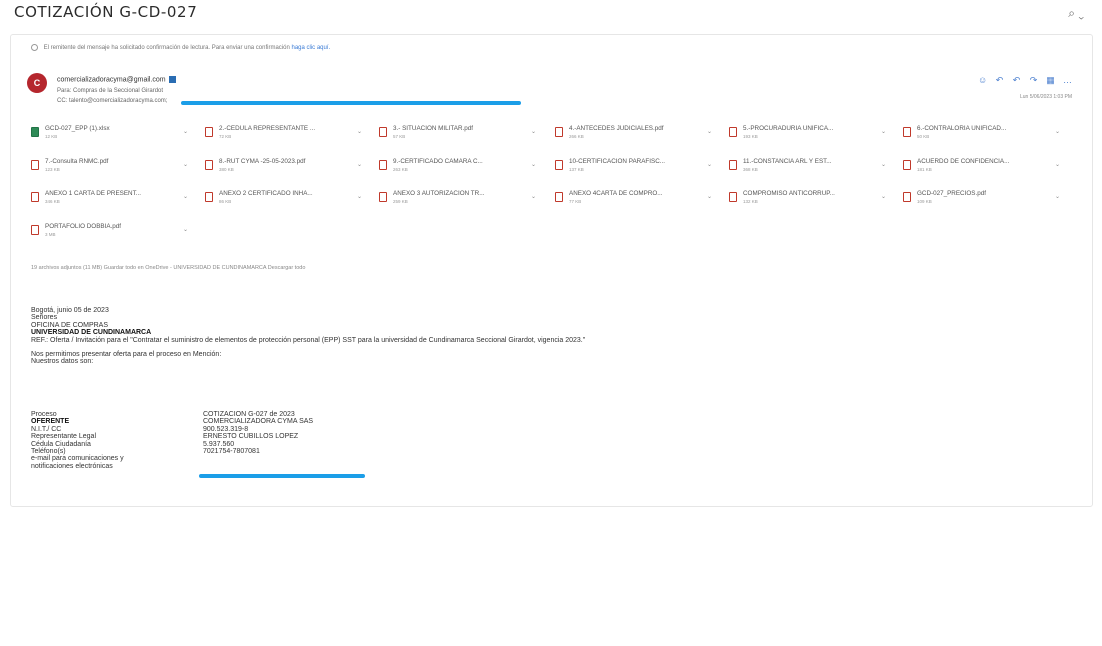 Image resolution: width=1102 pixels, height=646 pixels. Describe the element at coordinates (400, 201) in the screenshot. I see `attachment-size: 259 KB` at that location.